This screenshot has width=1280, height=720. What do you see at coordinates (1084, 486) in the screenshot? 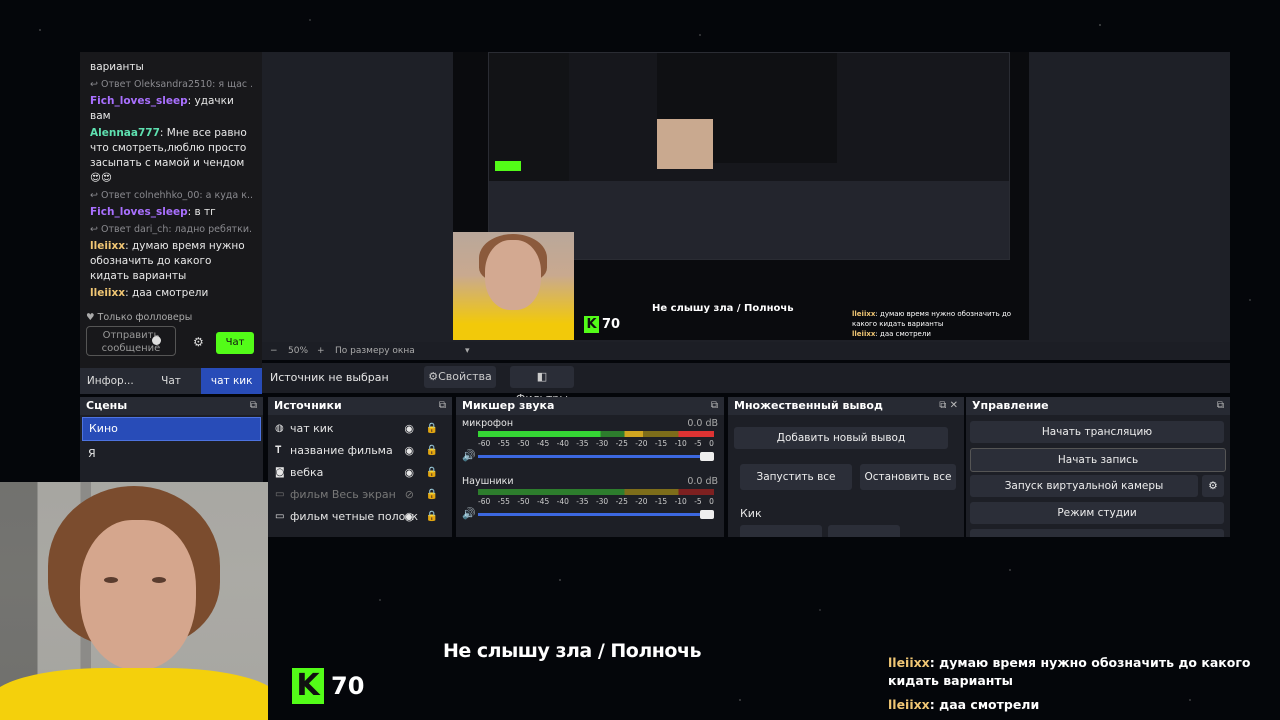
I see `start-virtual-camera-button: Запуск виртуальной камеры` at bounding box center [1084, 486].